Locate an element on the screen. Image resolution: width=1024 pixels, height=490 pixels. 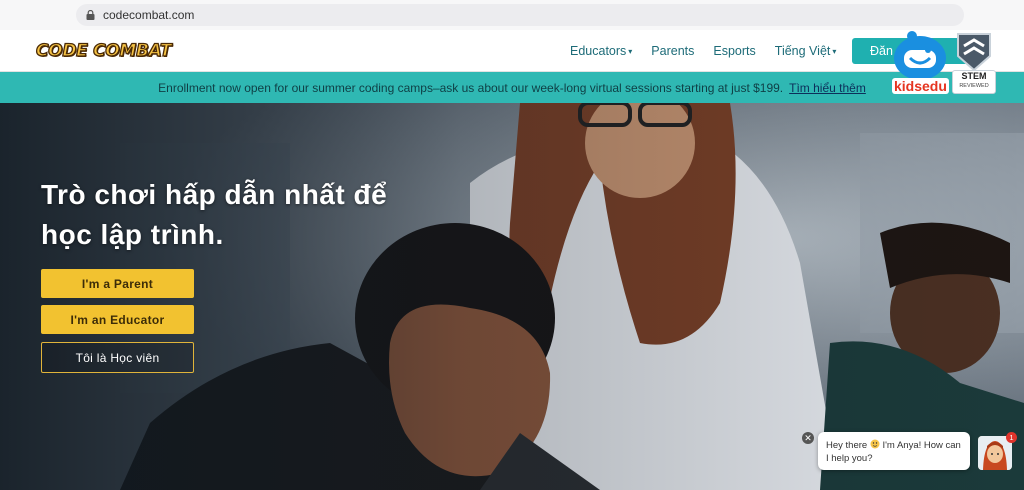
nav-item-label: Esports is located at coordinates (734, 51).